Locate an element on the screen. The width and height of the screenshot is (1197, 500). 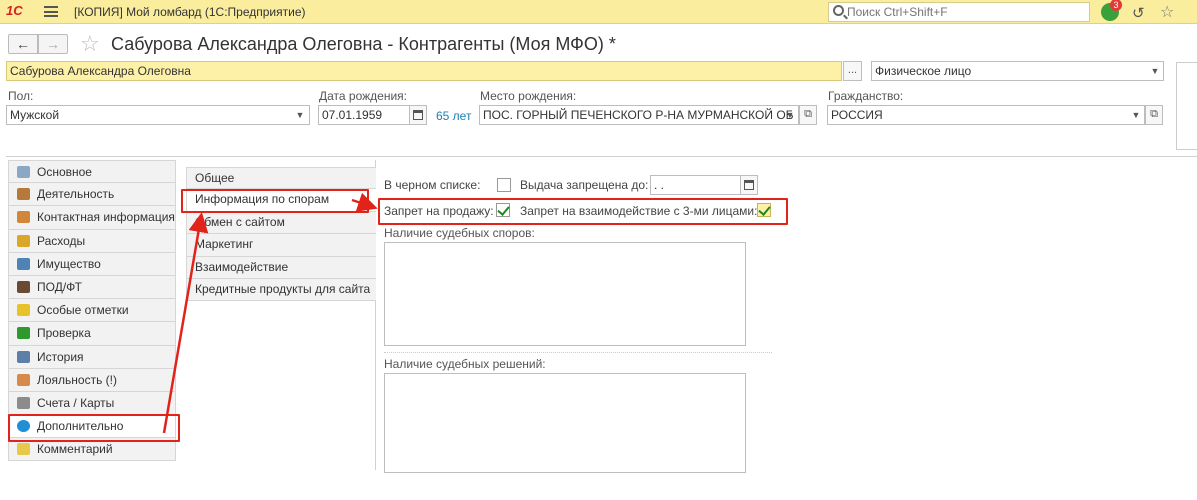
sidebar-item-label: Контактная информация is located at coordinates (106, 217).